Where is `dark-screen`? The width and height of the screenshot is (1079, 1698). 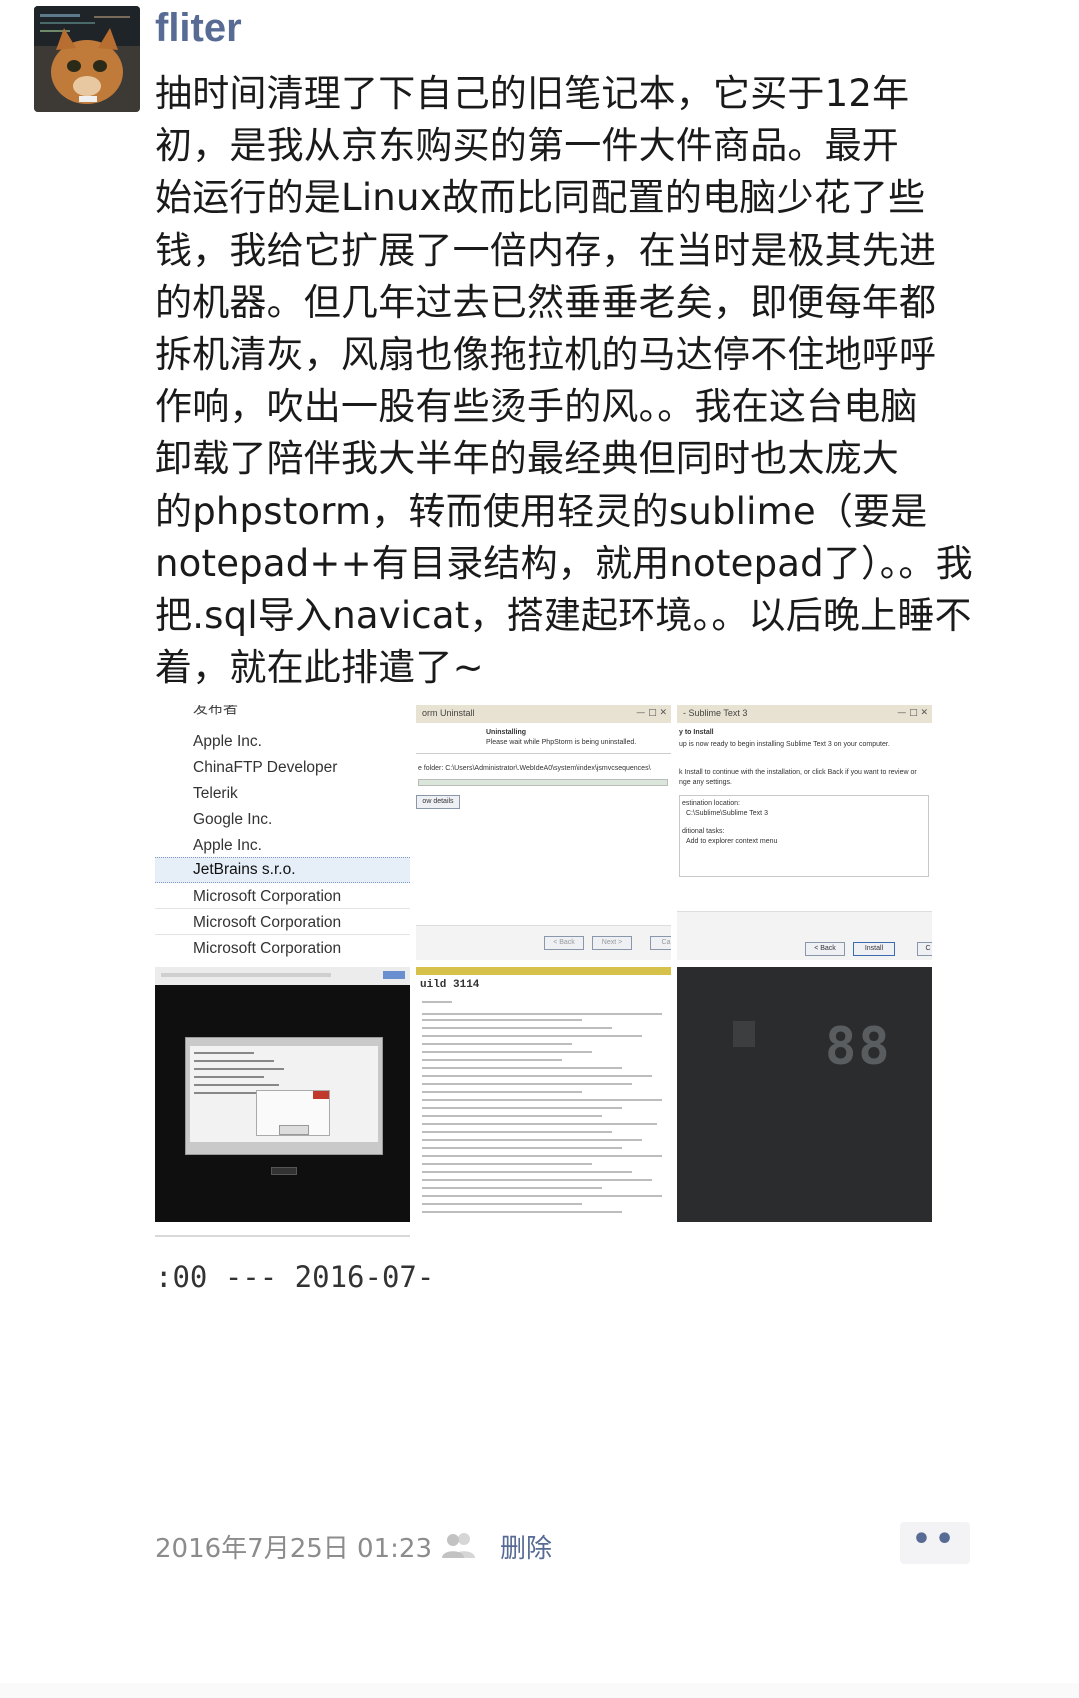
dark-screen is located at coordinates (282, 1103).